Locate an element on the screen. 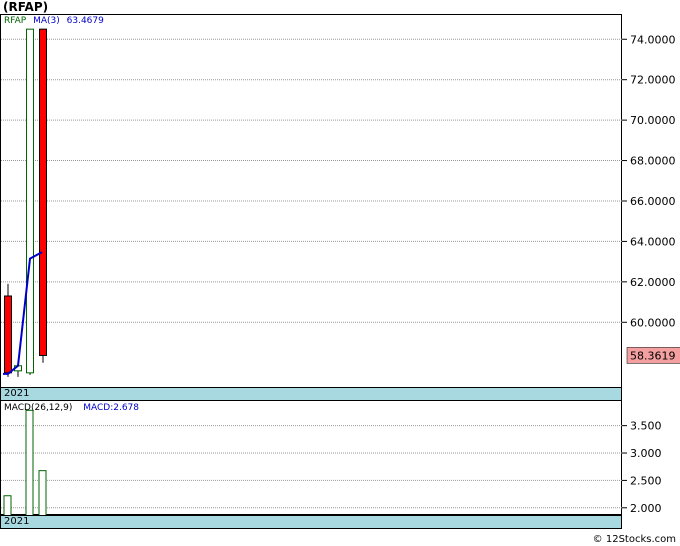 This screenshot has width=680, height=546. site-credit: © 12Stocks.com is located at coordinates (634, 539).